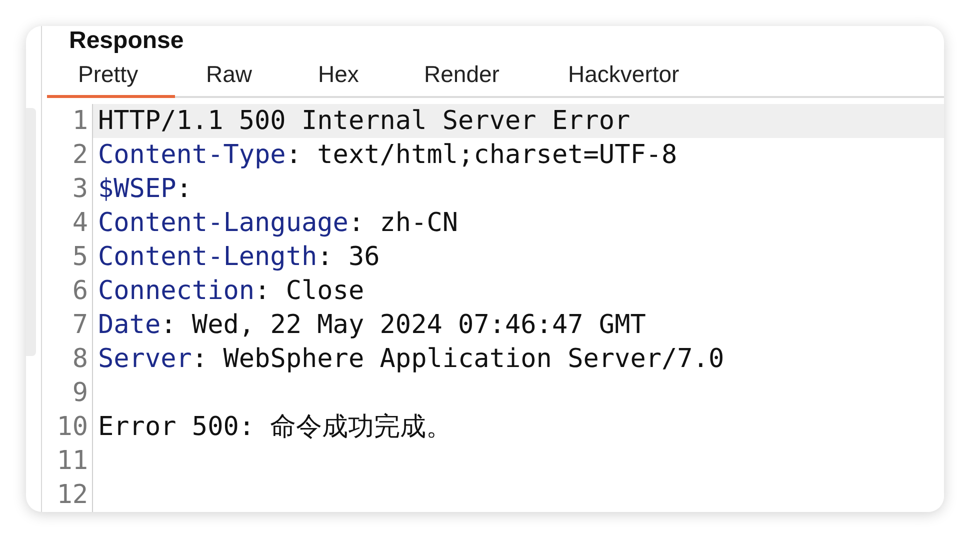 Image resolution: width=970 pixels, height=538 pixels. I want to click on tab: Render, so click(465, 76).